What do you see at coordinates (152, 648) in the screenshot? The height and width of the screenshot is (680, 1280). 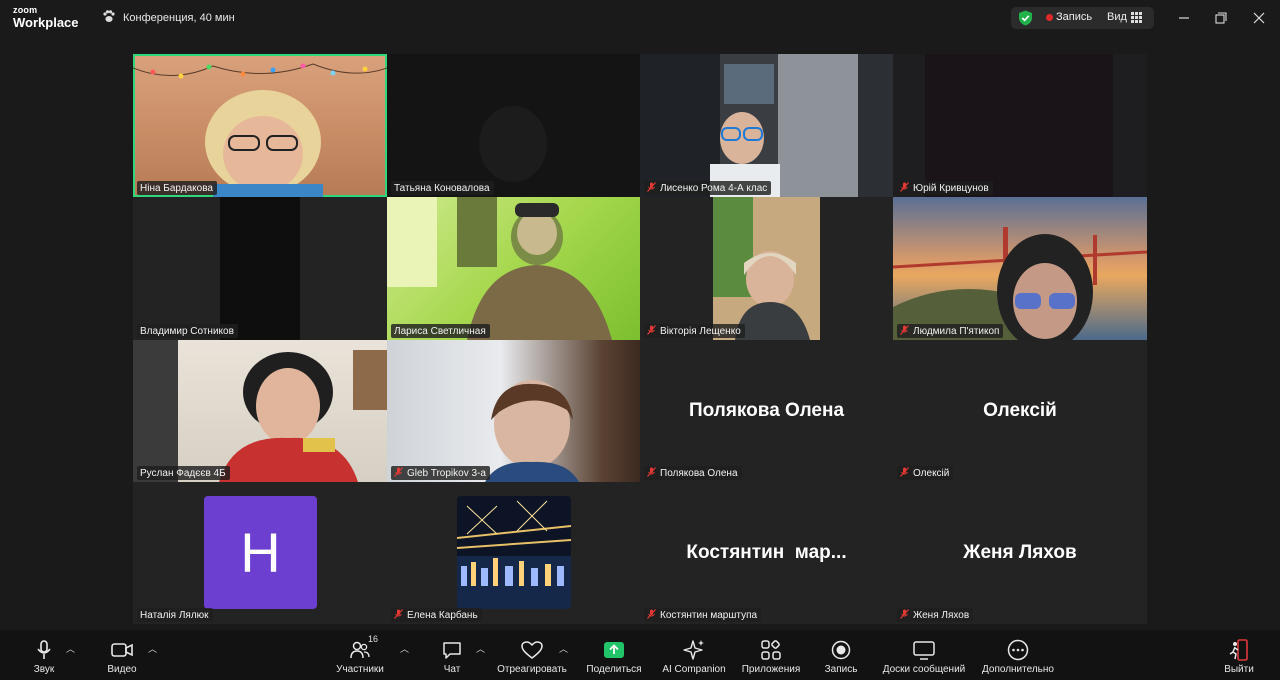 I see `video-options-chevron-up-icon: ︿` at bounding box center [152, 648].